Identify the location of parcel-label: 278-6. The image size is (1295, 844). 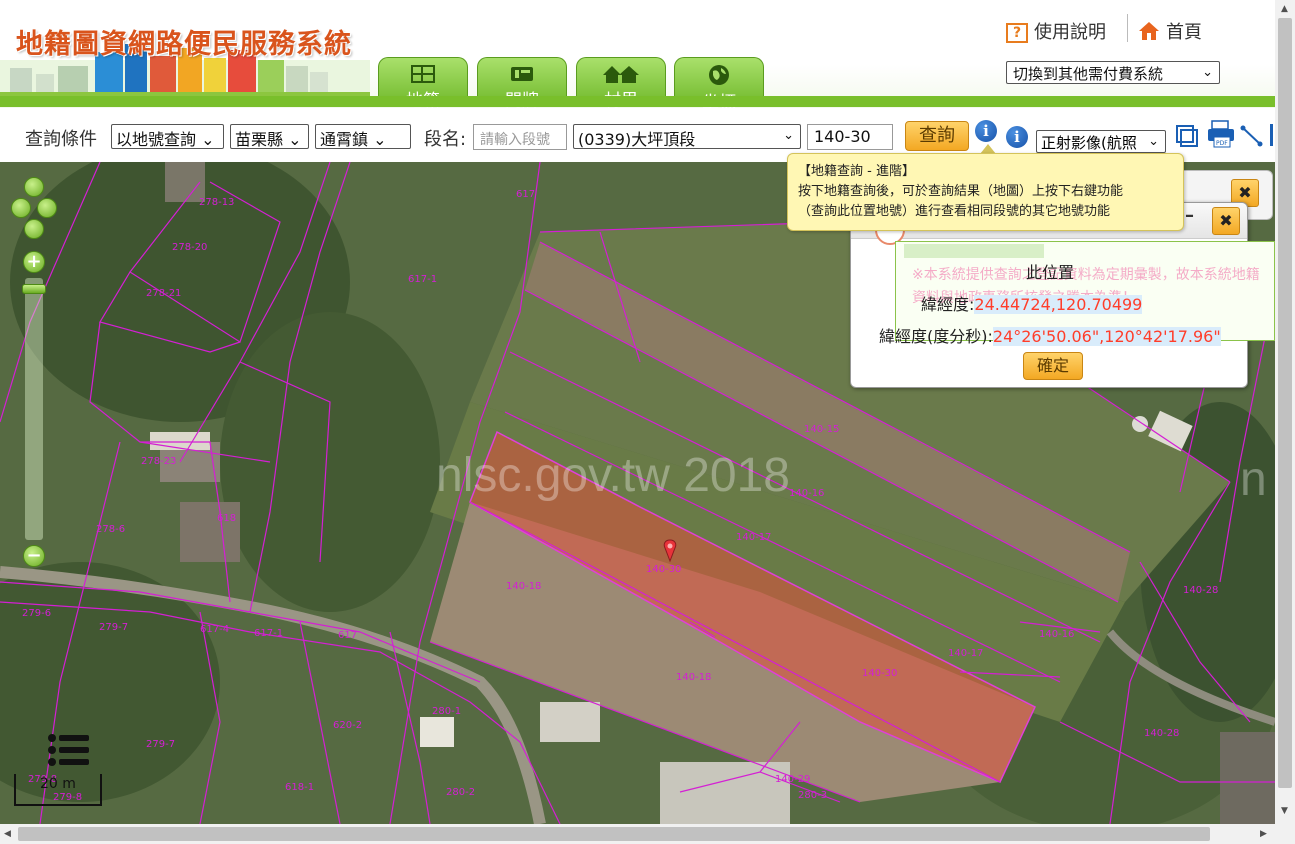
(111, 529).